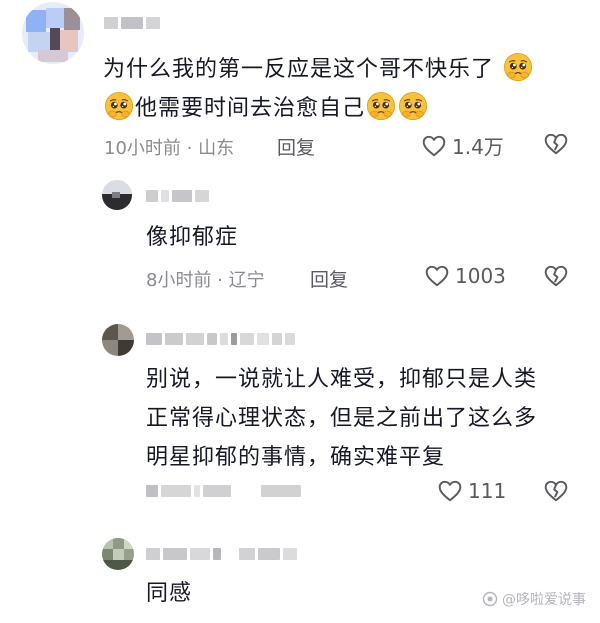 The width and height of the screenshot is (600, 623). I want to click on like-button: 1.4万, so click(462, 145).